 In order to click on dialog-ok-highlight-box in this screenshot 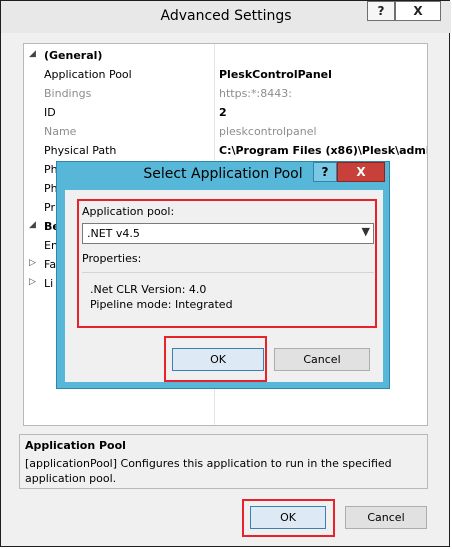, I will do `click(215, 359)`.